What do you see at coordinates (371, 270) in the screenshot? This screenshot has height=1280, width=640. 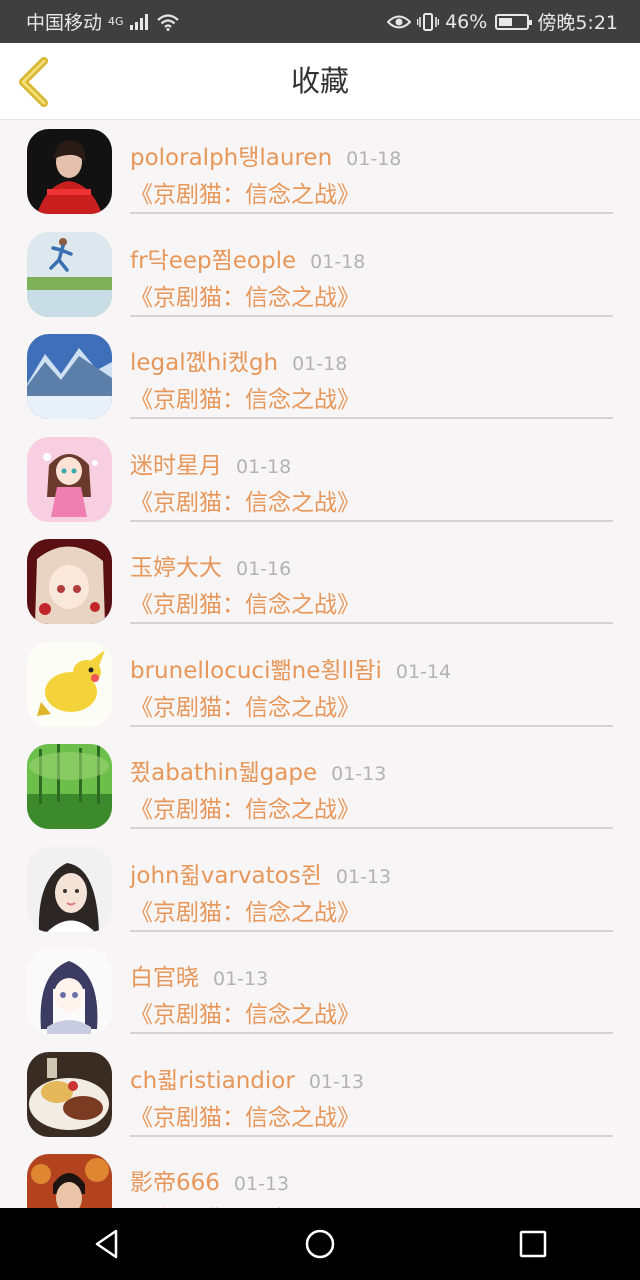 I see `item-body: fr닥eep쬠eople 01-18 《京剧猫：信念之战》` at bounding box center [371, 270].